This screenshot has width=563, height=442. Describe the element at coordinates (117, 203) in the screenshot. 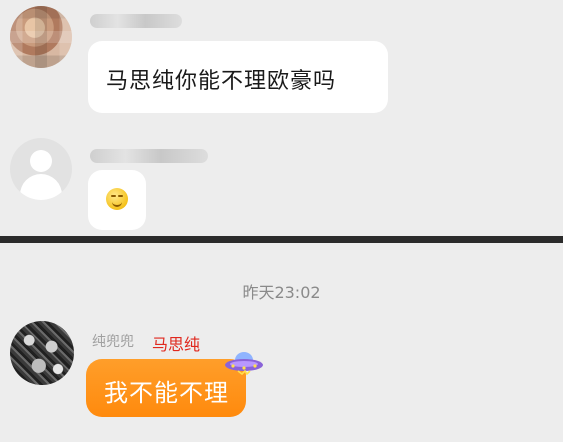

I see `emoji-mouth` at that location.